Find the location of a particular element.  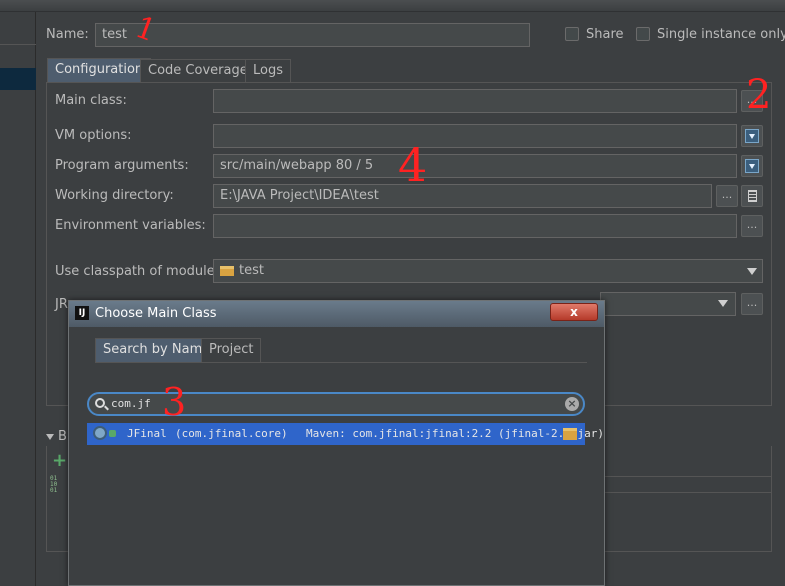

vm-options-expand-button is located at coordinates (752, 136).